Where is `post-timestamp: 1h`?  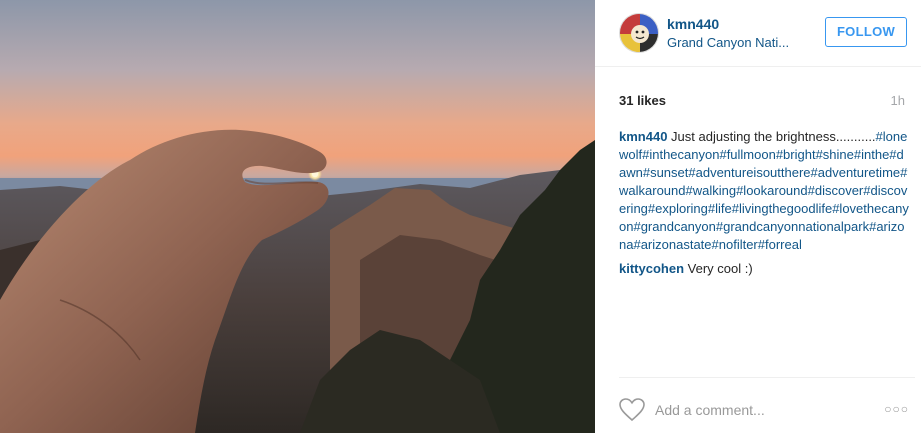 post-timestamp: 1h is located at coordinates (898, 100).